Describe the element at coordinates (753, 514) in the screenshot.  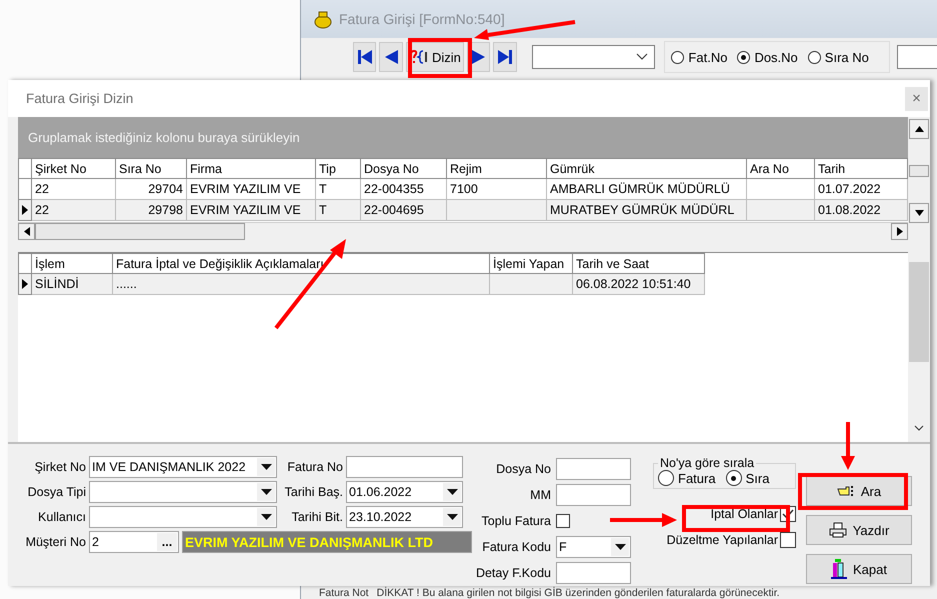
I see `checkbox-option: İptal Olanlar` at that location.